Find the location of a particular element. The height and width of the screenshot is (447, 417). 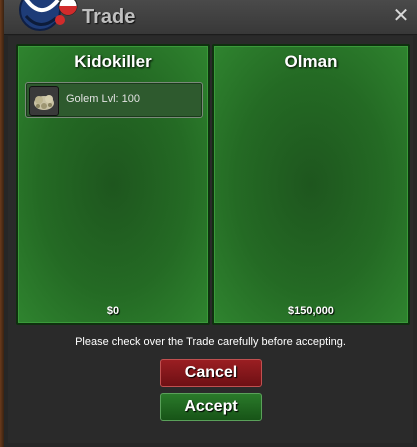

accept-button: Accept is located at coordinates (211, 407).